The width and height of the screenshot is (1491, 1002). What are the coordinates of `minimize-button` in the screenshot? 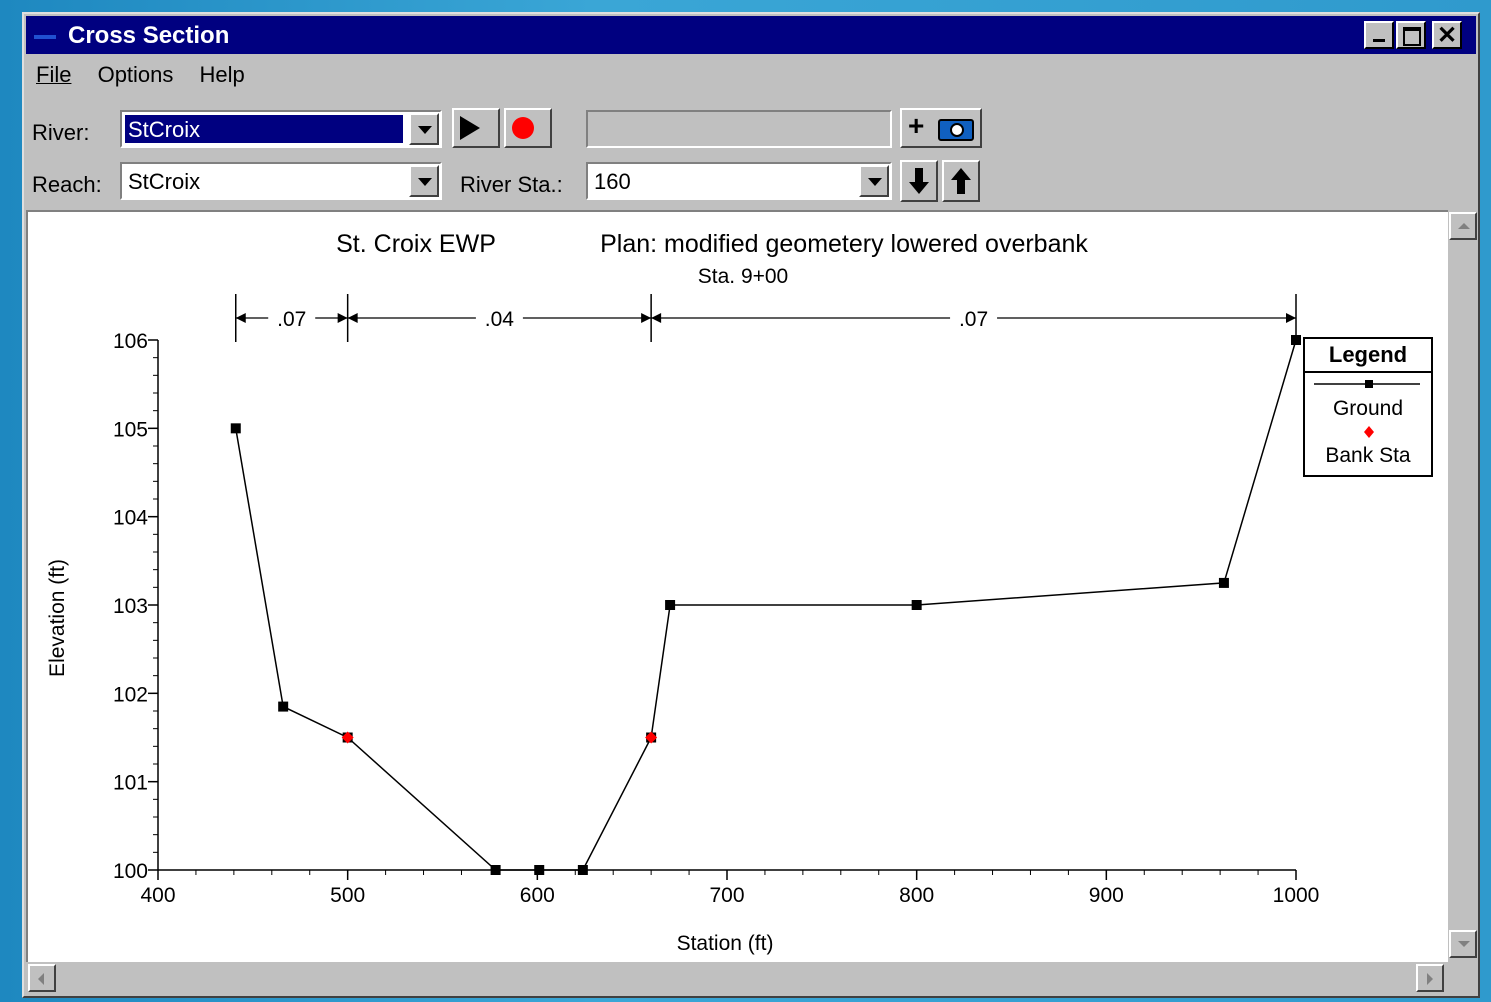 It's located at (1379, 35).